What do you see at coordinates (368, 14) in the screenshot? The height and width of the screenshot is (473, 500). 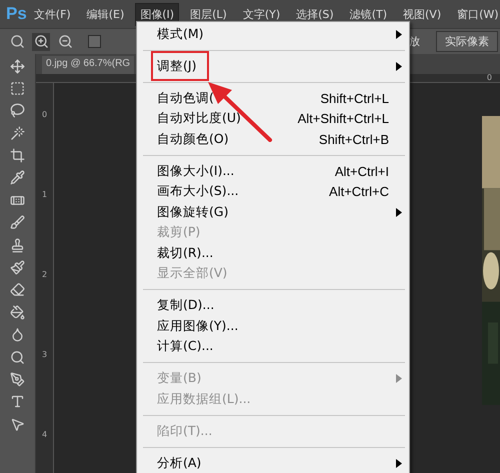 I see `menu-title: 滤镜(T)` at bounding box center [368, 14].